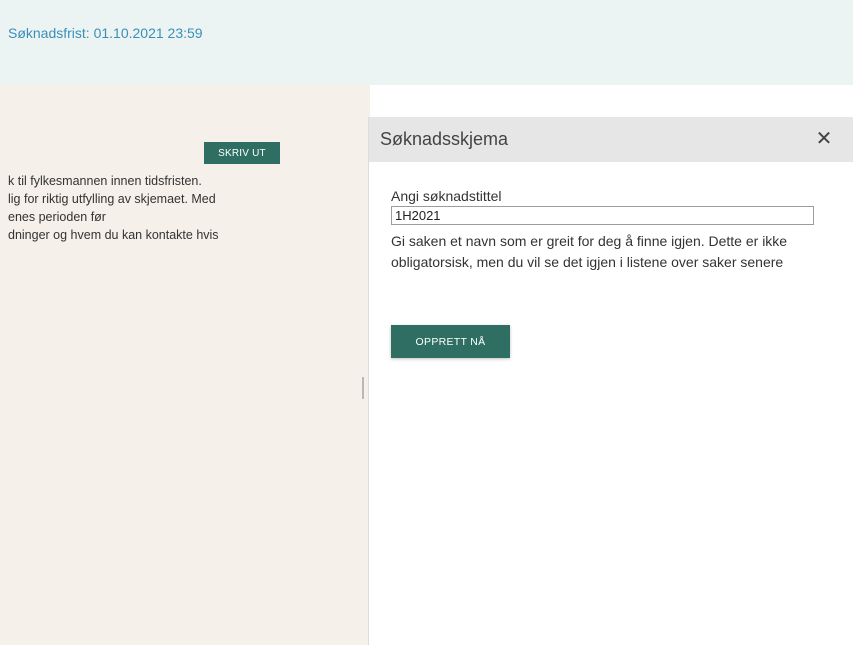 This screenshot has height=645, width=853. Describe the element at coordinates (426, 42) in the screenshot. I see `deadline-banner: Søknadsfrist: 01.10.2021 23:59` at that location.